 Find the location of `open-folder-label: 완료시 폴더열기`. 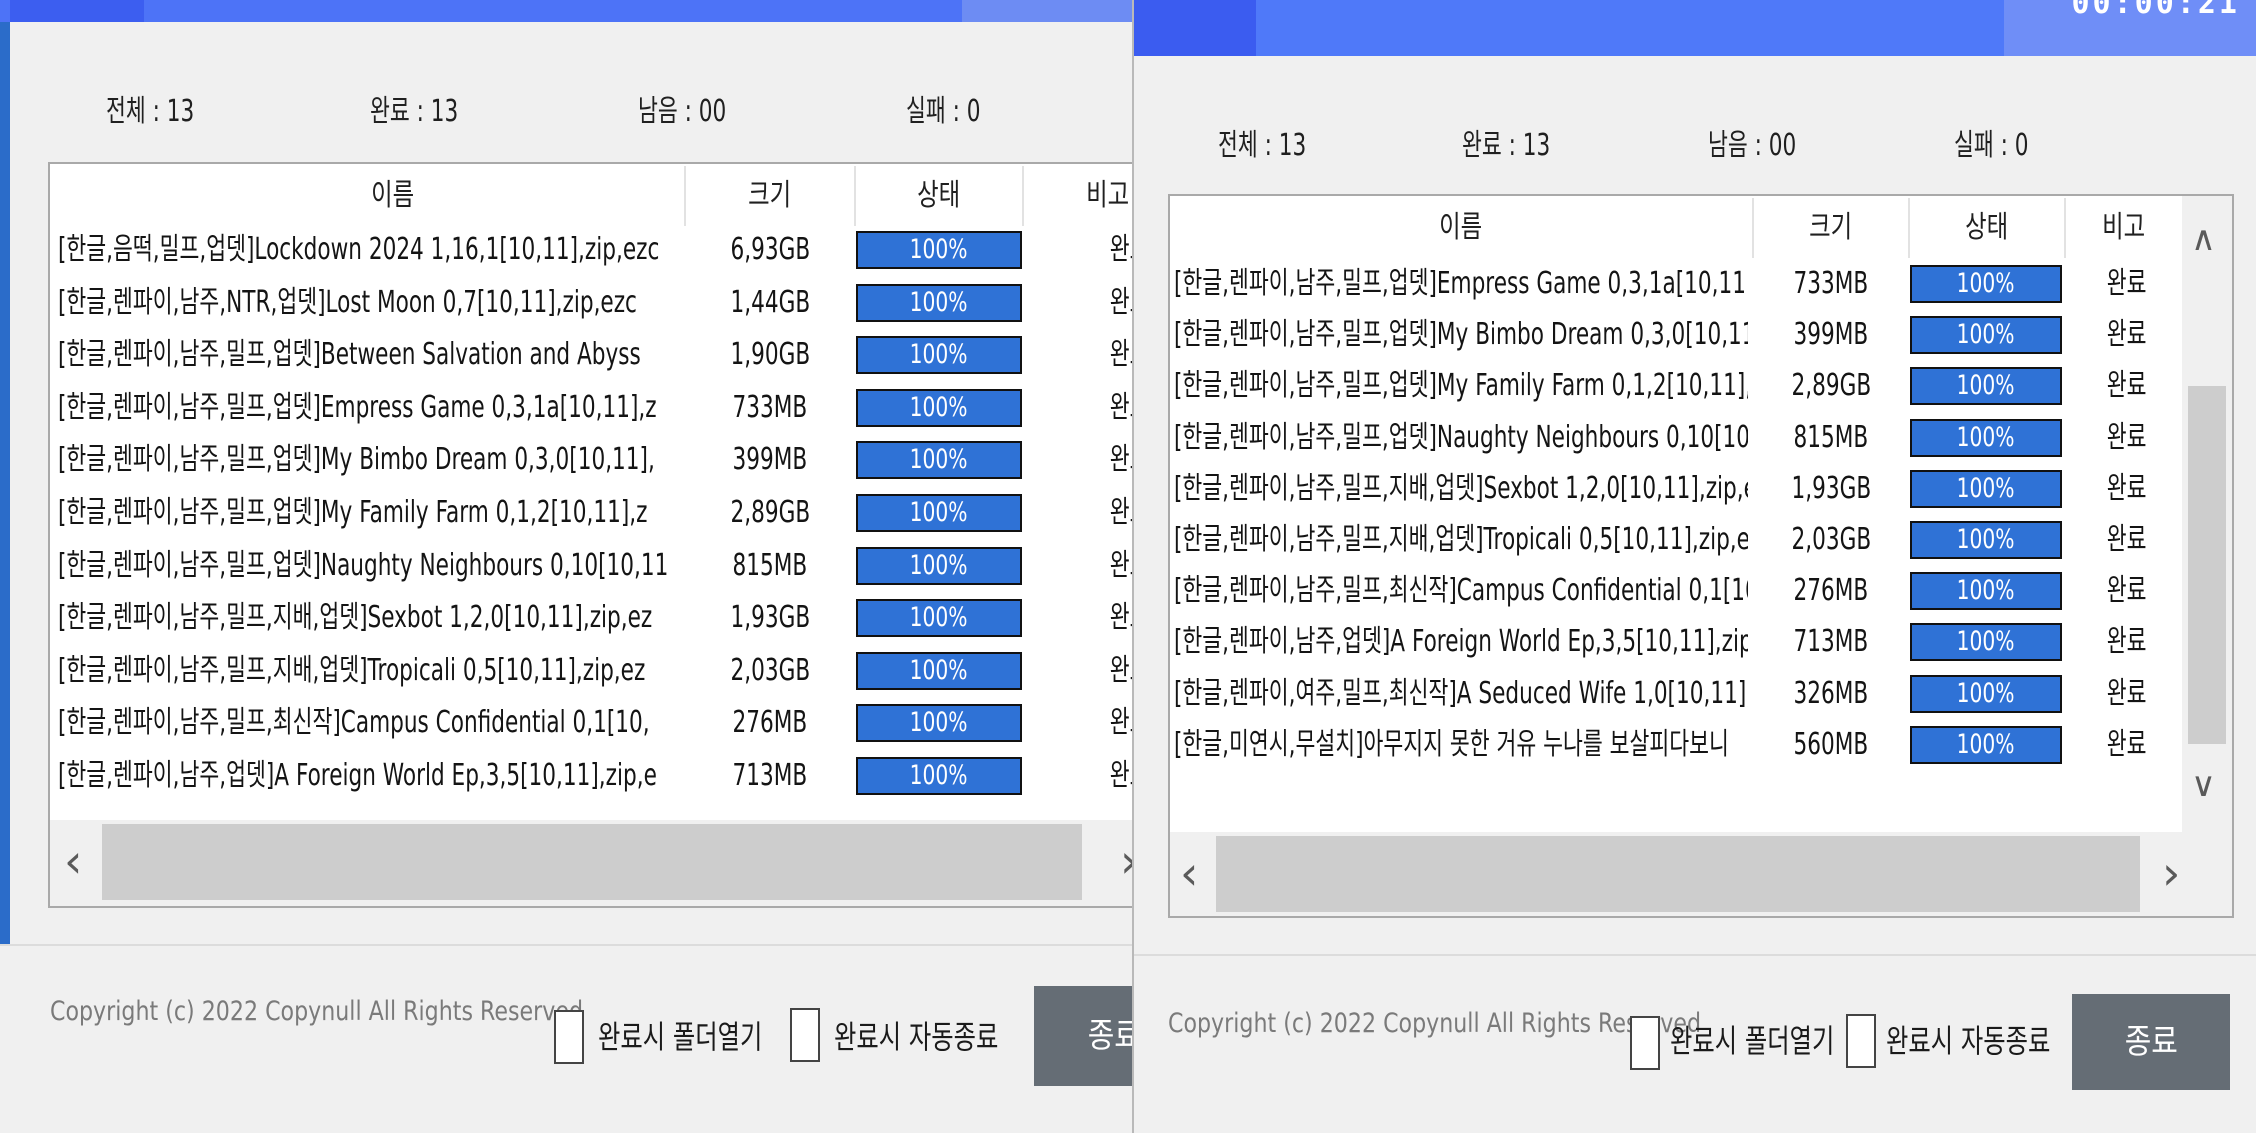

open-folder-label: 완료시 폴더열기 is located at coordinates (680, 1037).